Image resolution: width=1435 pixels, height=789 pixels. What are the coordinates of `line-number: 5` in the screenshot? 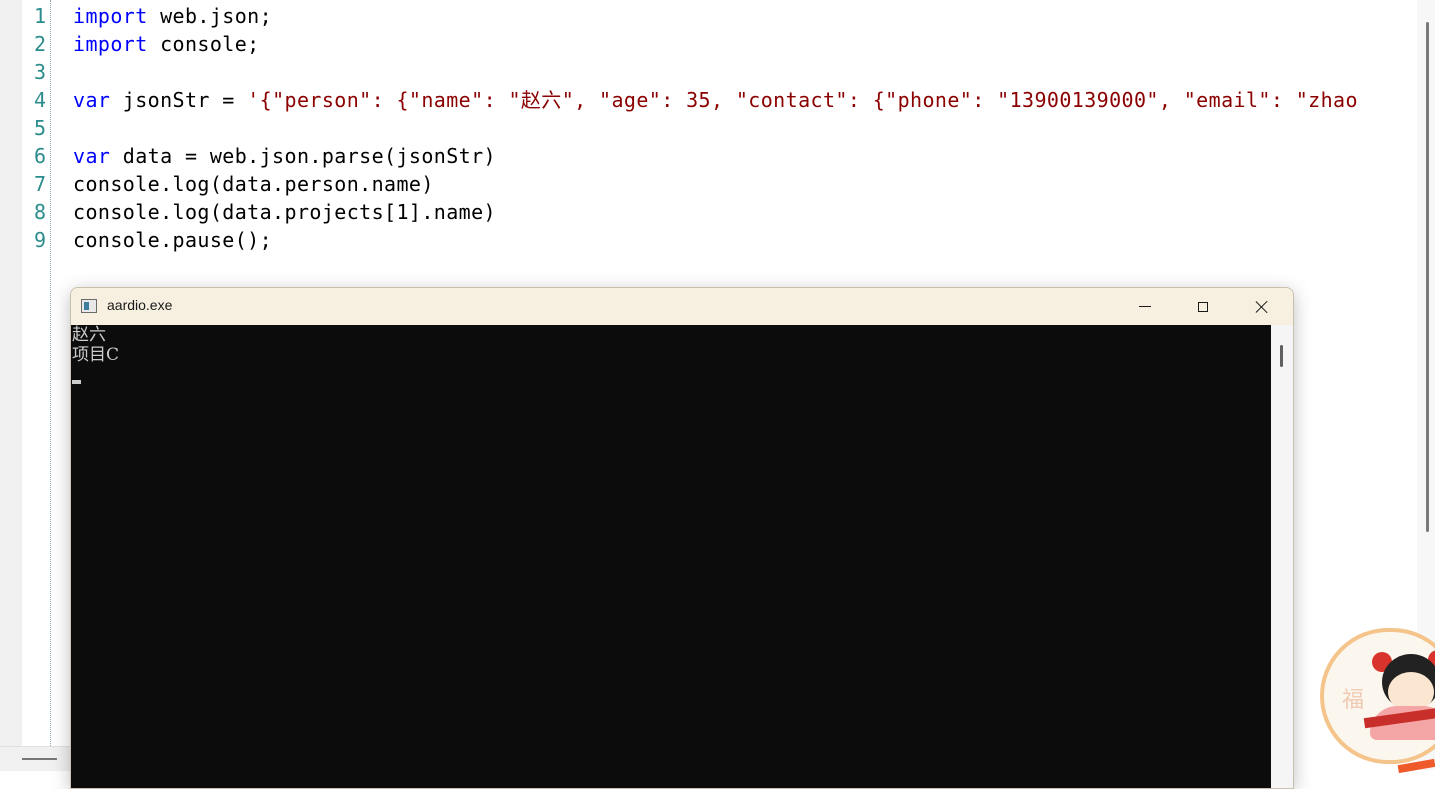 It's located at (39, 128).